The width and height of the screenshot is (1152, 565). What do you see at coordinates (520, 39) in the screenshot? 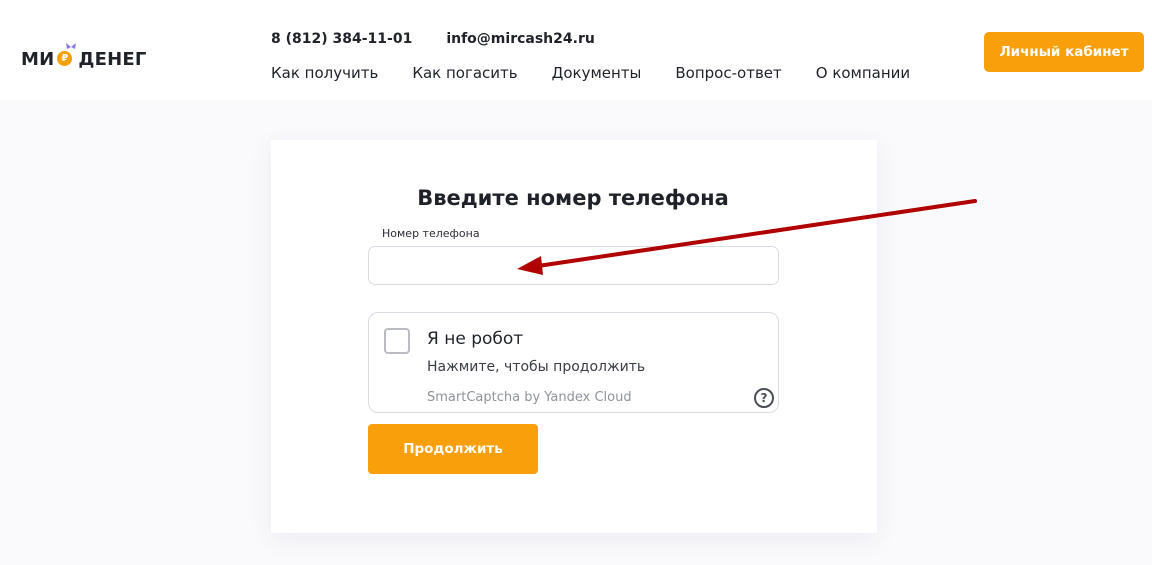
I see `email-link: info@mircash24.ru` at bounding box center [520, 39].